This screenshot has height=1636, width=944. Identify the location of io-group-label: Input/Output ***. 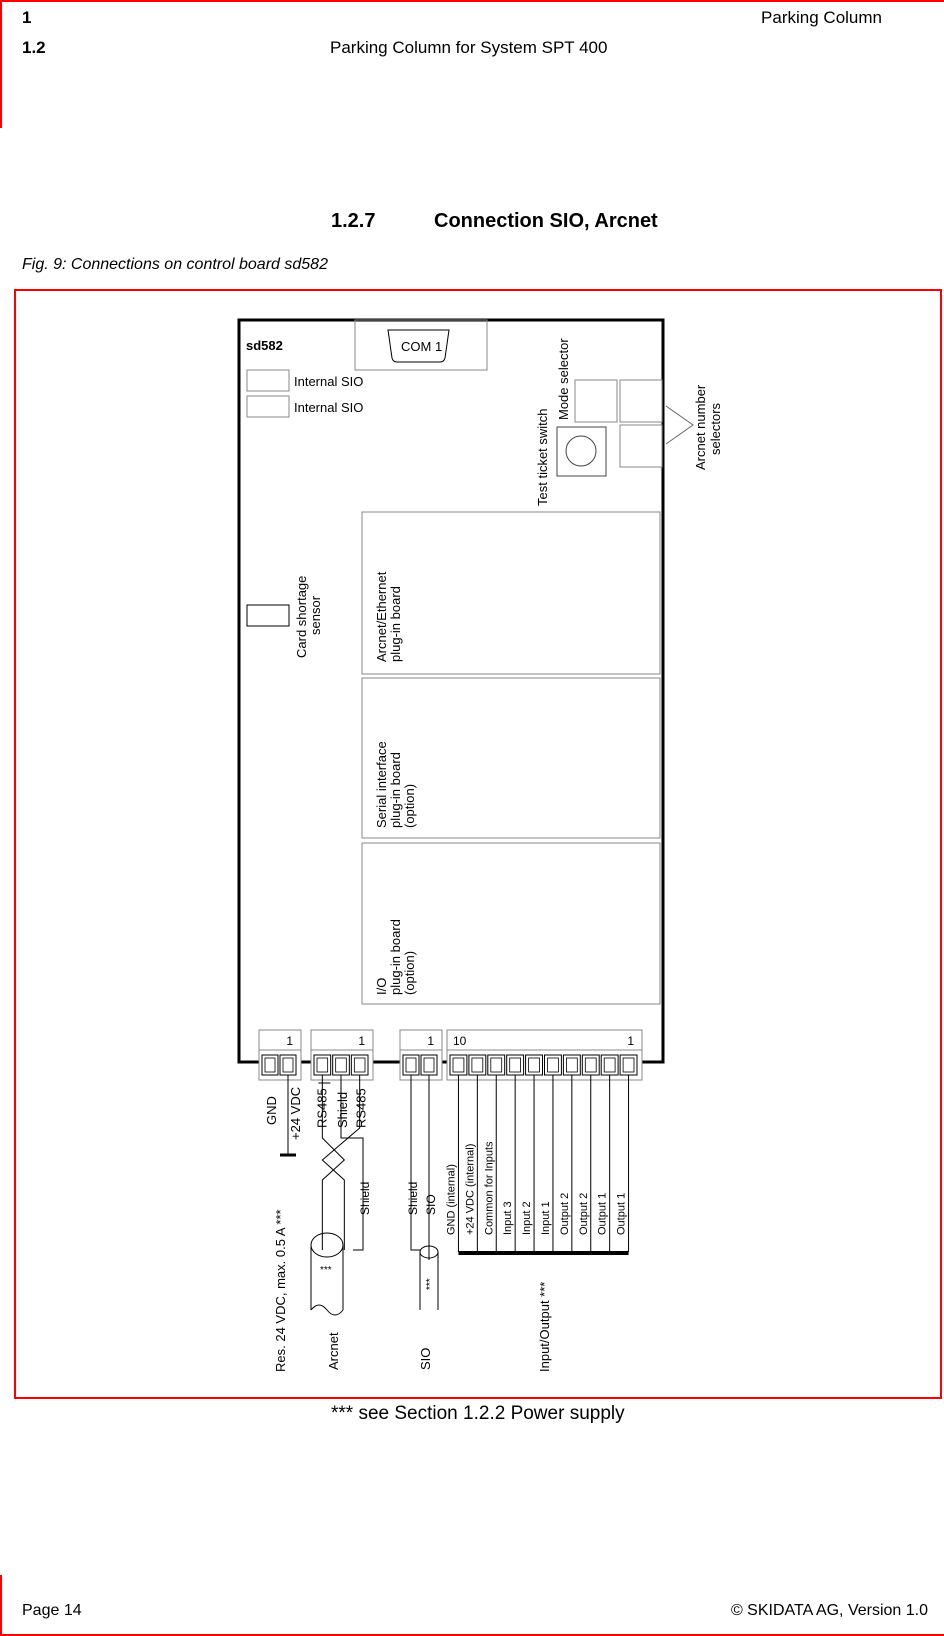
(544, 1327).